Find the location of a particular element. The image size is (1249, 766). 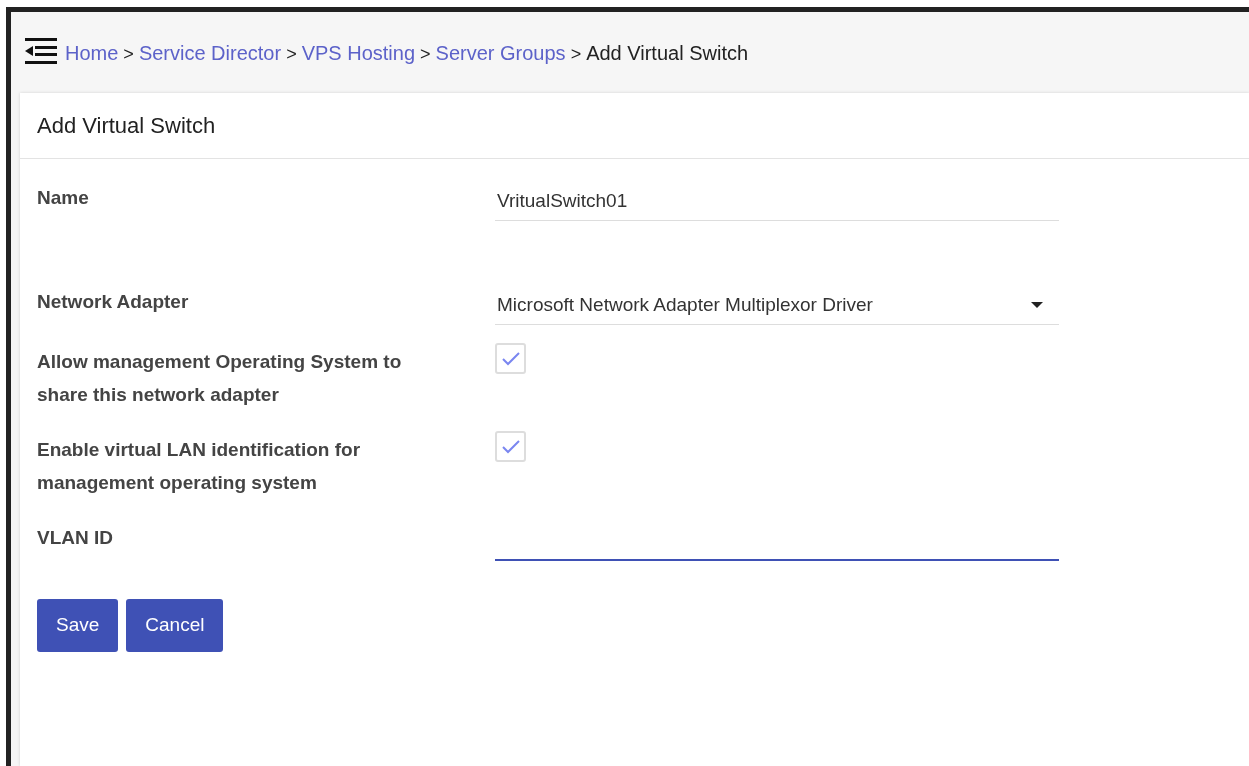

select-field: Microsoft Network Adapter Multiplexor Driver is located at coordinates (777, 305).